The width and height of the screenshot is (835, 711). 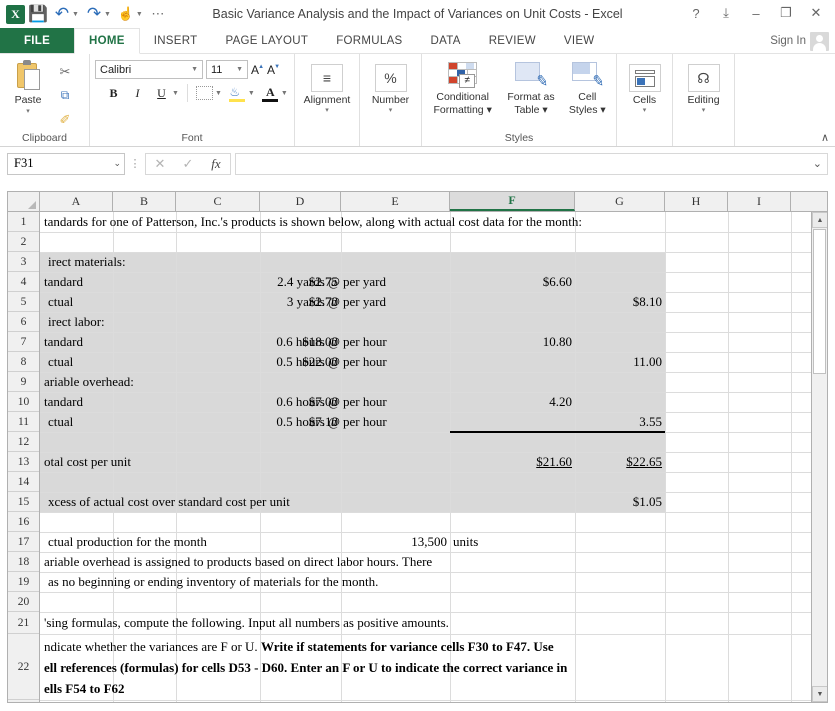 I want to click on tab-formulas: FORMULAS, so click(x=369, y=40).